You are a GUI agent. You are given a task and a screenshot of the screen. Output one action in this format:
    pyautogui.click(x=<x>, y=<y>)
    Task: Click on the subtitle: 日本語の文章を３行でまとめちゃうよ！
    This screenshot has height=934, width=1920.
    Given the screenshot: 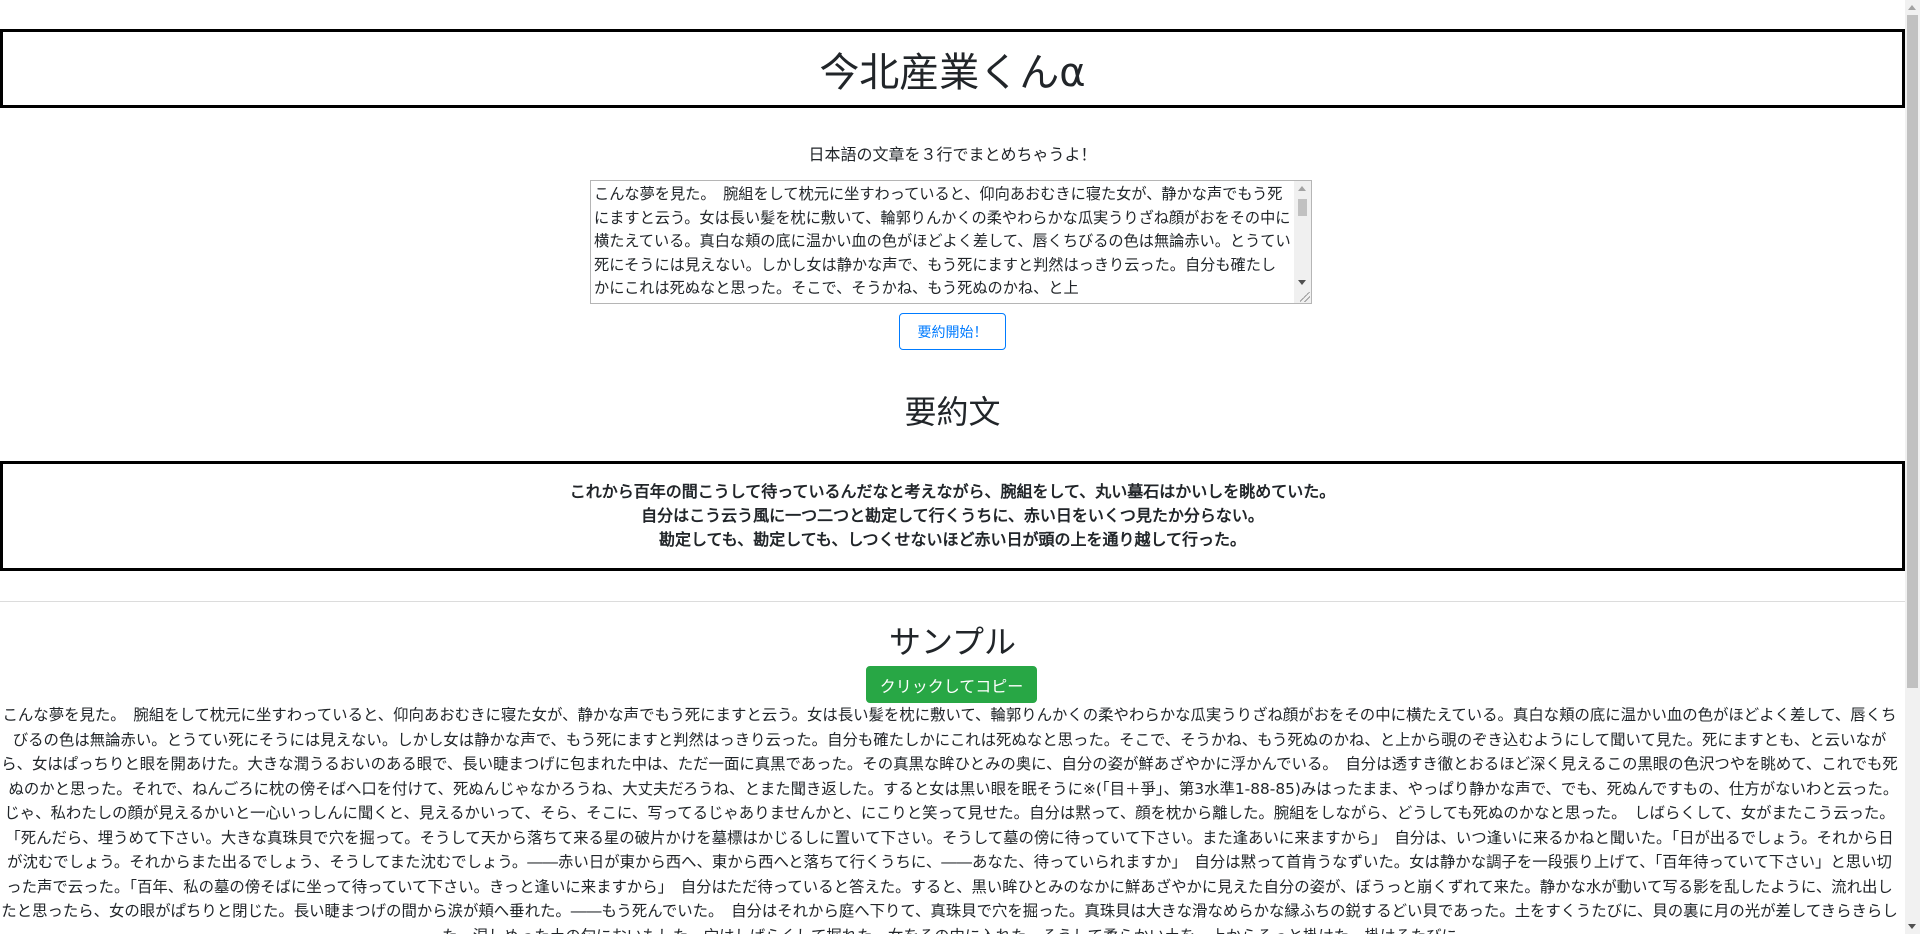 What is the action you would take?
    pyautogui.click(x=952, y=154)
    